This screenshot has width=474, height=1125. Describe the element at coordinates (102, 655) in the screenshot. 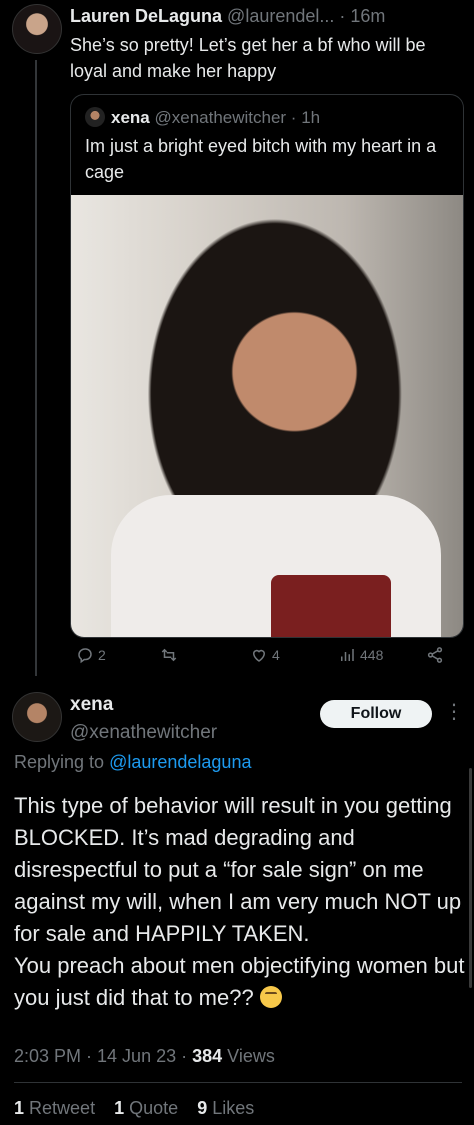

I see `reply-count: 2` at that location.